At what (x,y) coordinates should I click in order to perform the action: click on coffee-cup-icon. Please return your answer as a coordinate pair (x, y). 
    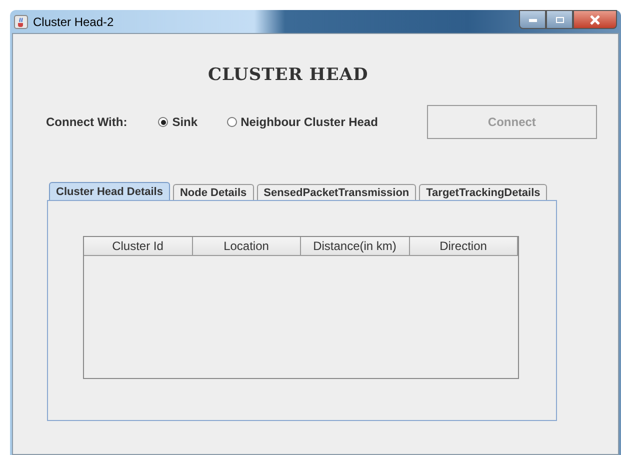
    Looking at the image, I should click on (21, 21).